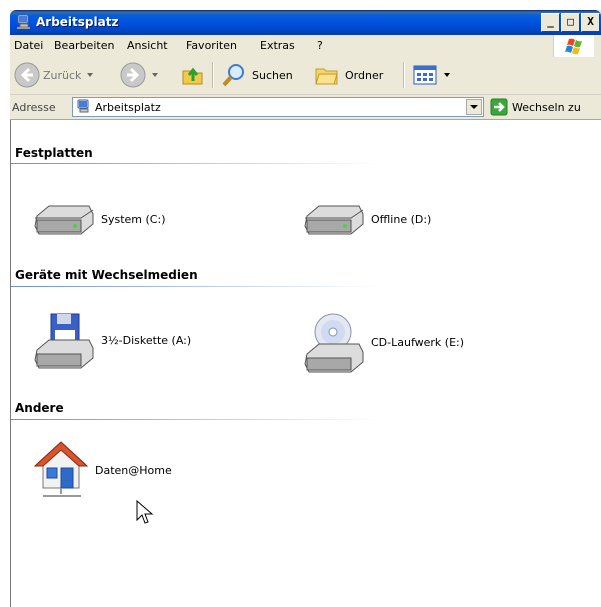 The width and height of the screenshot is (601, 607). I want to click on search-icon, so click(233, 75).